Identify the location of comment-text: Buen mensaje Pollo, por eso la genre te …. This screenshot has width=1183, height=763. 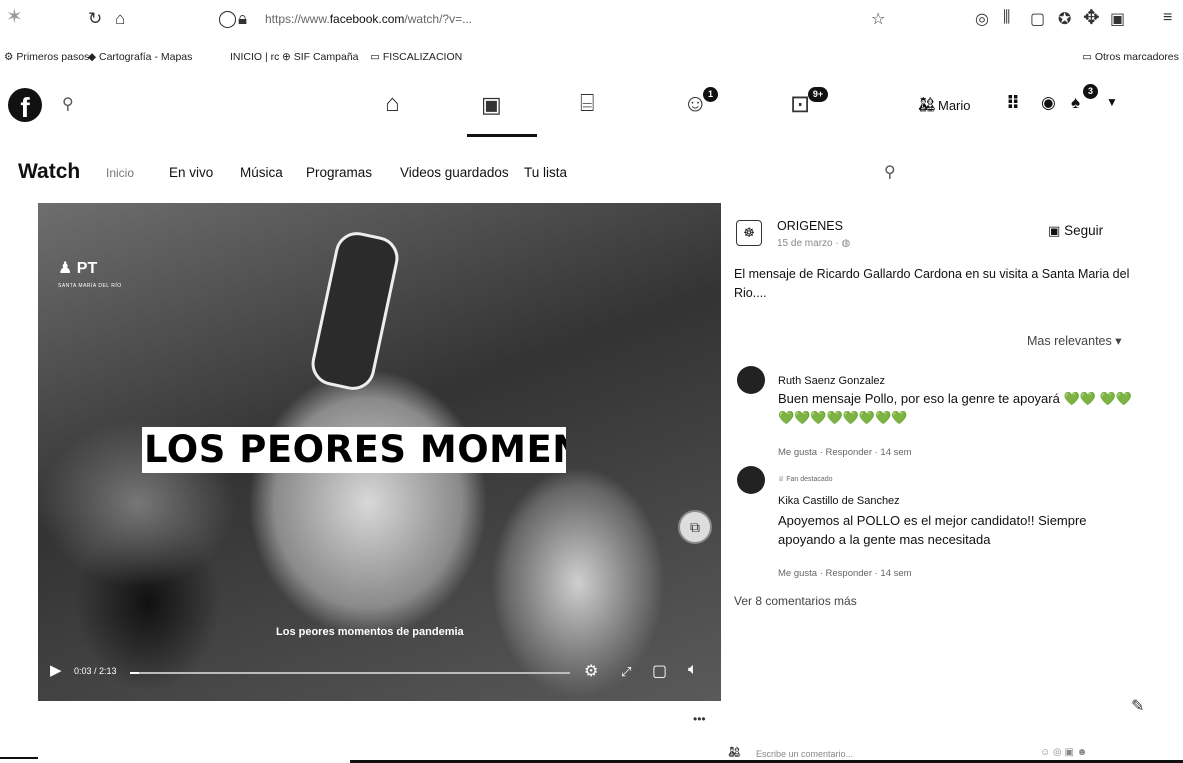
(955, 408).